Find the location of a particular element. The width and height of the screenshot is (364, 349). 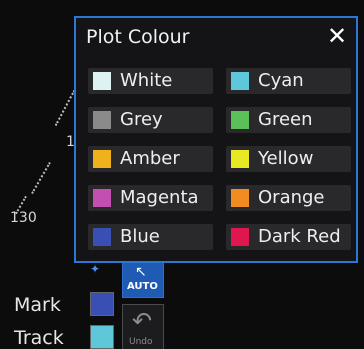

colour-option-dark-red: Dark Red is located at coordinates (288, 237).